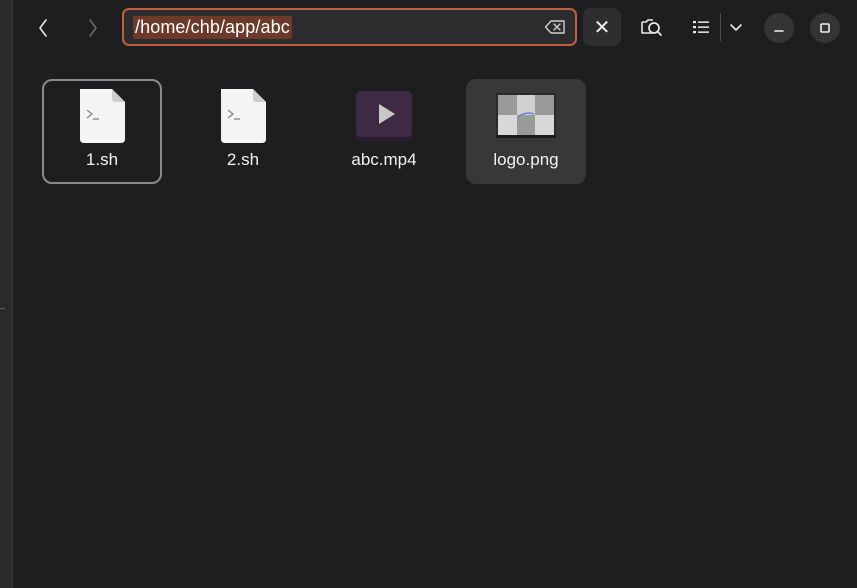  I want to click on file-name: 2.sh, so click(243, 159).